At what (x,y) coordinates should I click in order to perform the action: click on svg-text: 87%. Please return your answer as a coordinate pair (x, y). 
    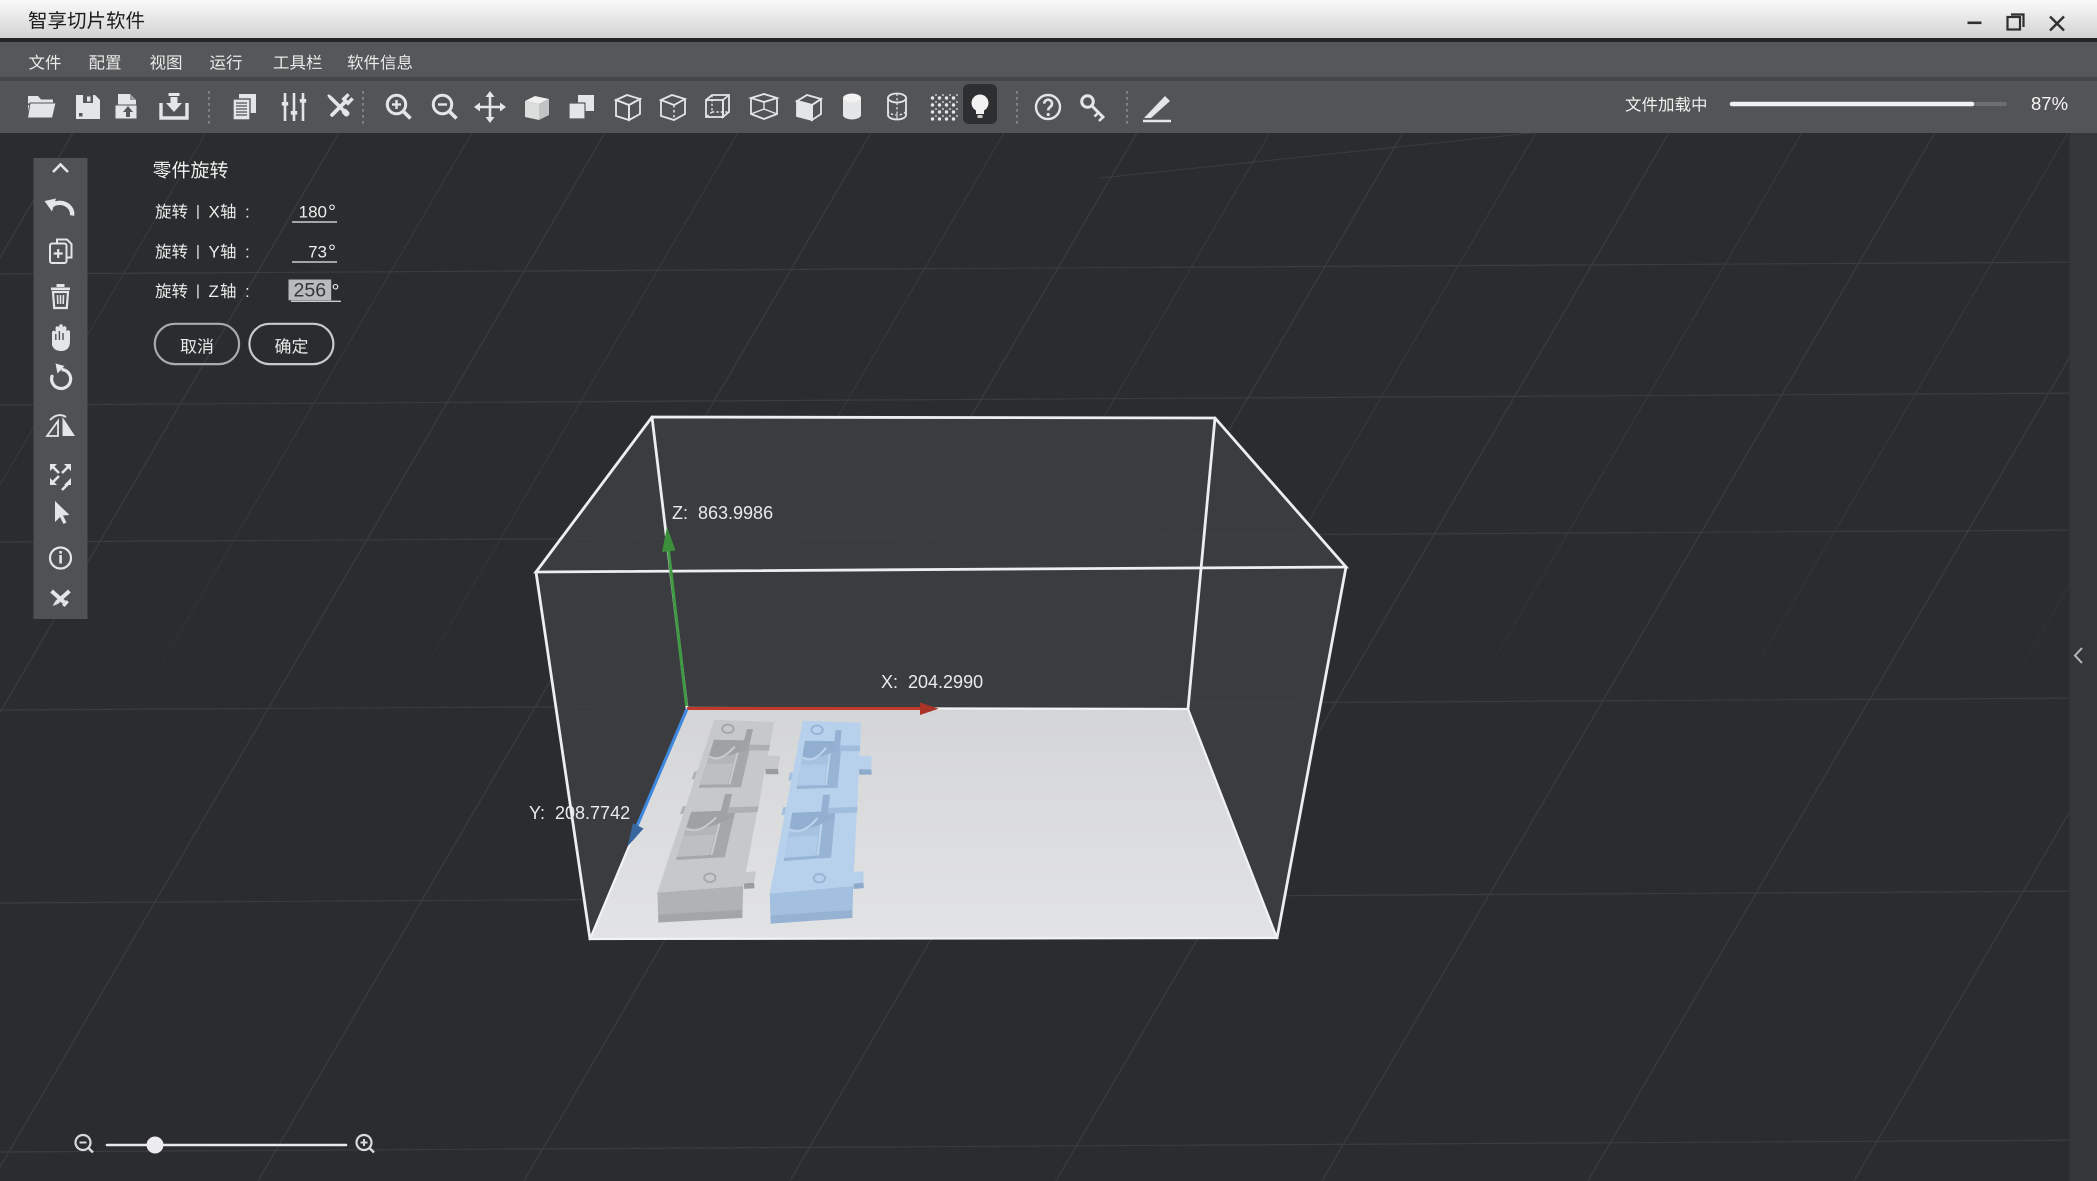
    Looking at the image, I should click on (2049, 103).